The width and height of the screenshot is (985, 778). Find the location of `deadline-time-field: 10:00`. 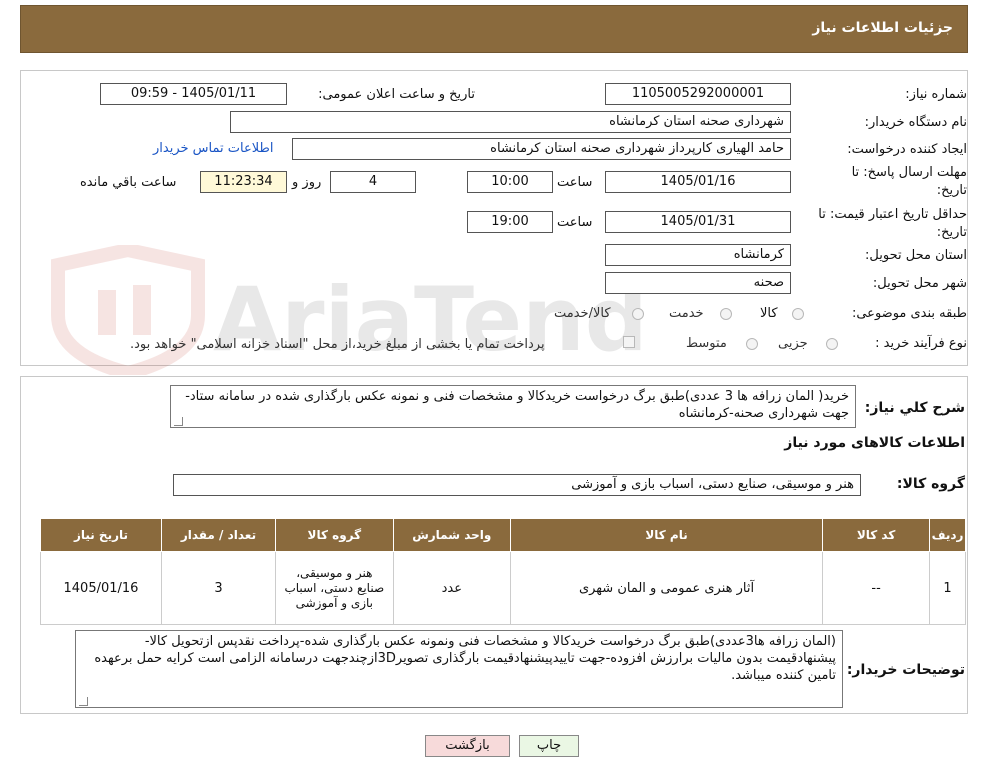

deadline-time-field: 10:00 is located at coordinates (510, 182).